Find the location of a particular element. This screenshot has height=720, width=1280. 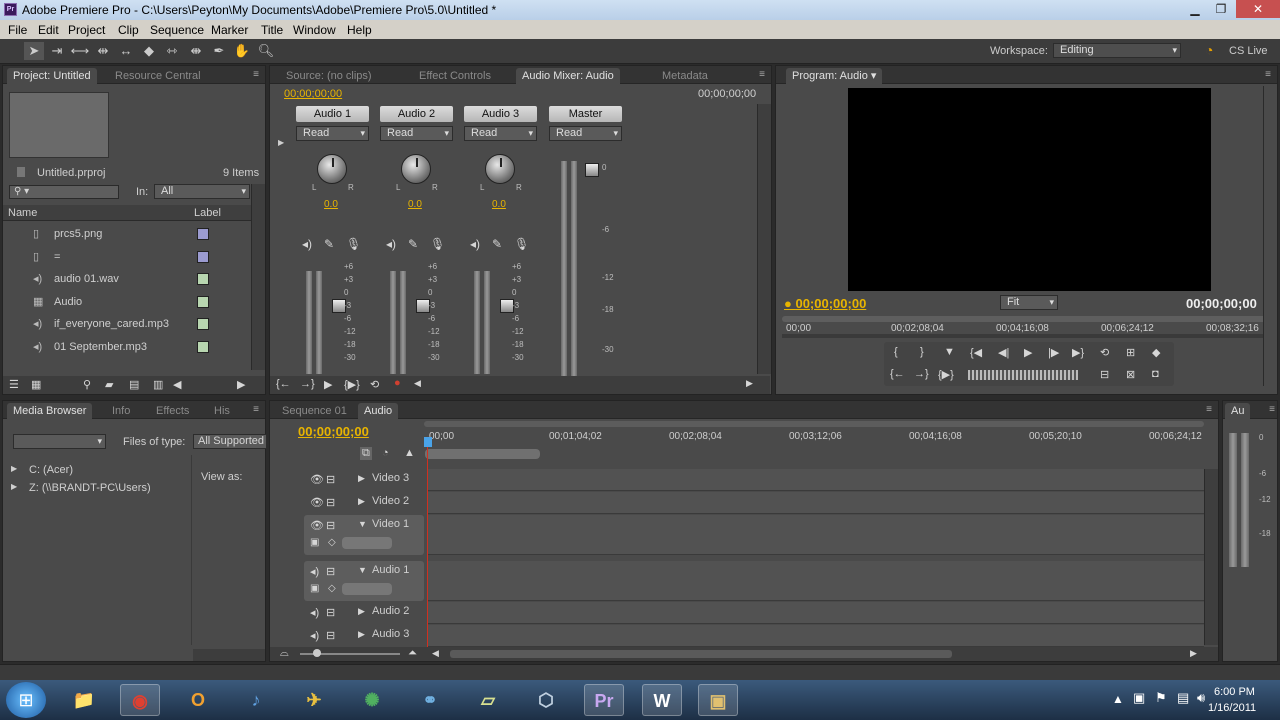

taskbar-sticky-notes-icon: ▱ is located at coordinates (488, 700).